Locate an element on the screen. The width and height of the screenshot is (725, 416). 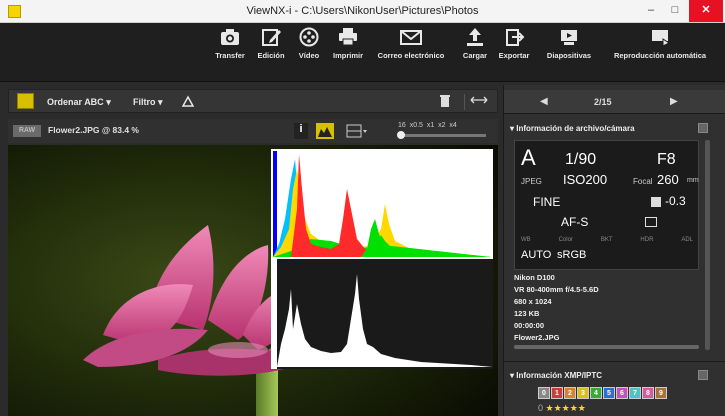
image-position: 2/15 is located at coordinates (603, 102).